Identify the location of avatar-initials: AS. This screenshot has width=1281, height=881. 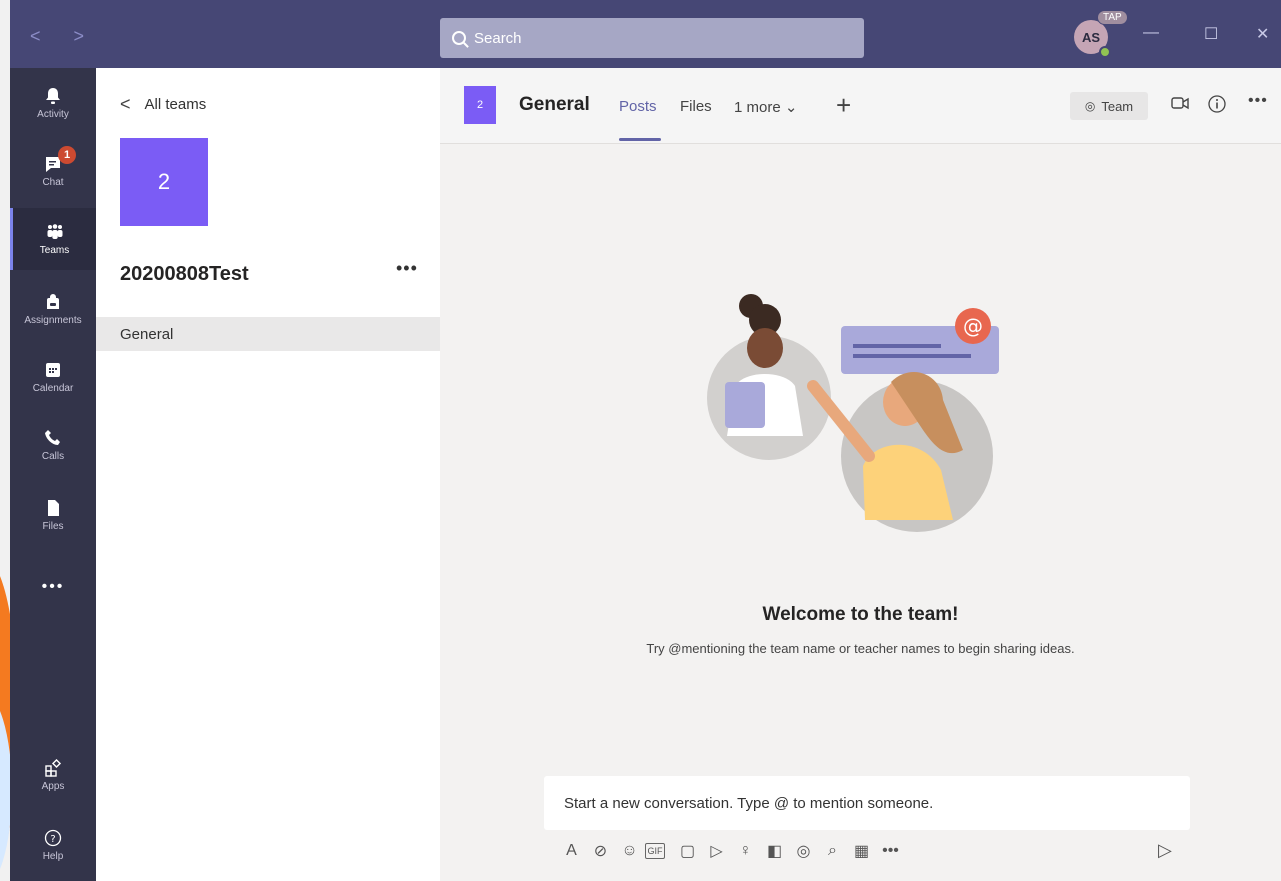
(1091, 37).